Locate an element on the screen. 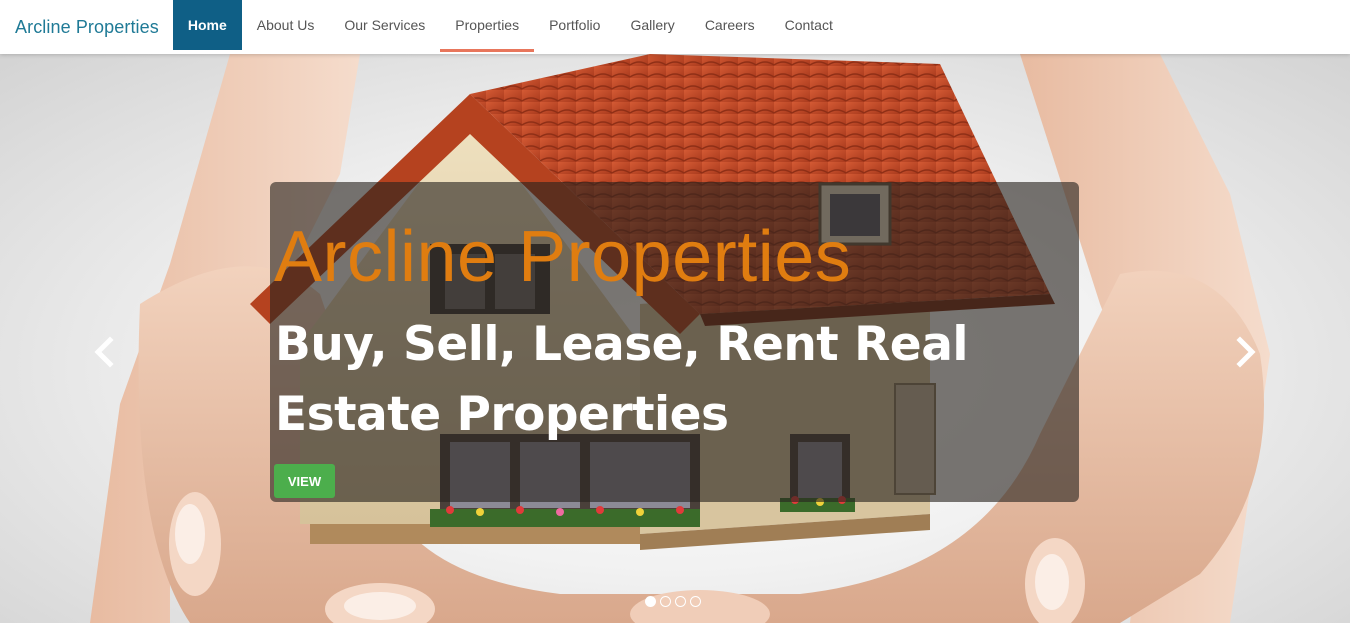 Image resolution: width=1350 pixels, height=623 pixels. view-button: VIEW is located at coordinates (304, 481).